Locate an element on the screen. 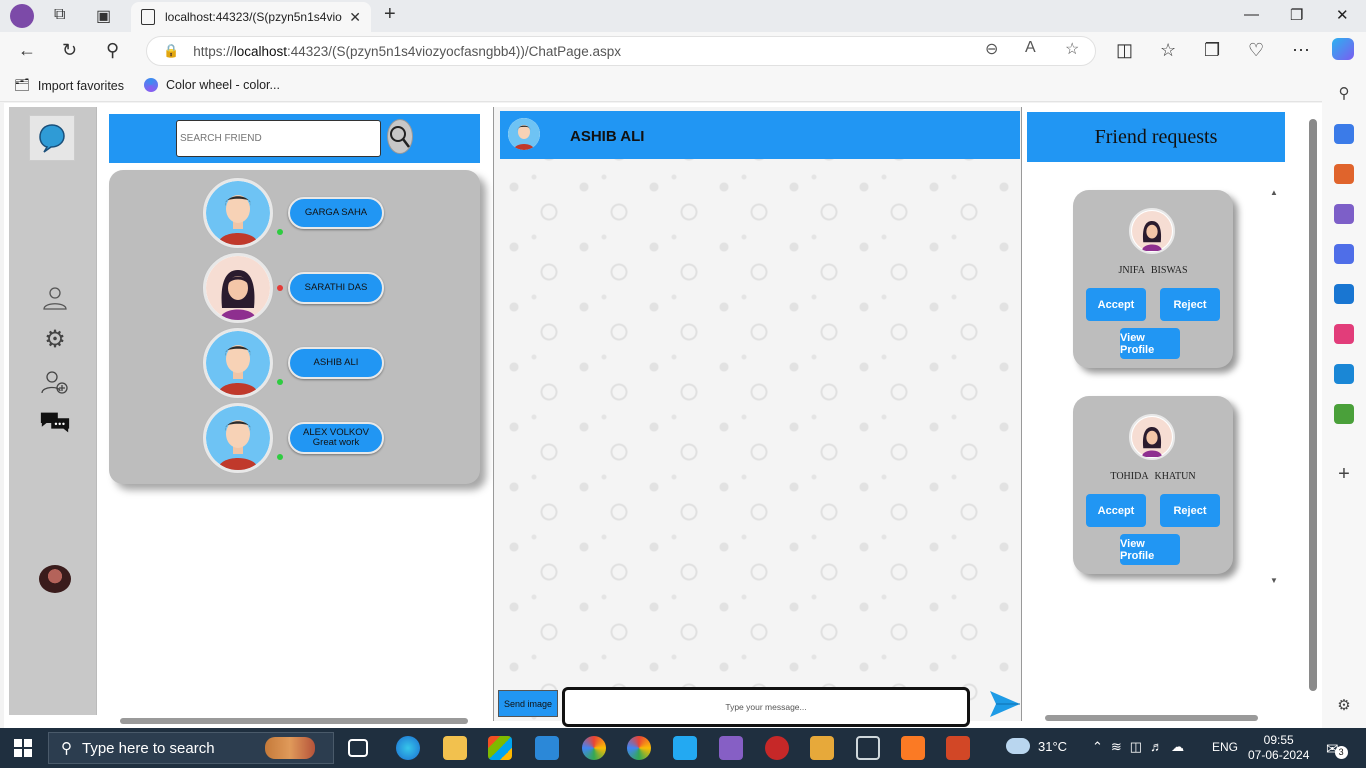 This screenshot has height=768, width=1366. friend-item: ALEX VOLKOV Great work is located at coordinates (298, 438).